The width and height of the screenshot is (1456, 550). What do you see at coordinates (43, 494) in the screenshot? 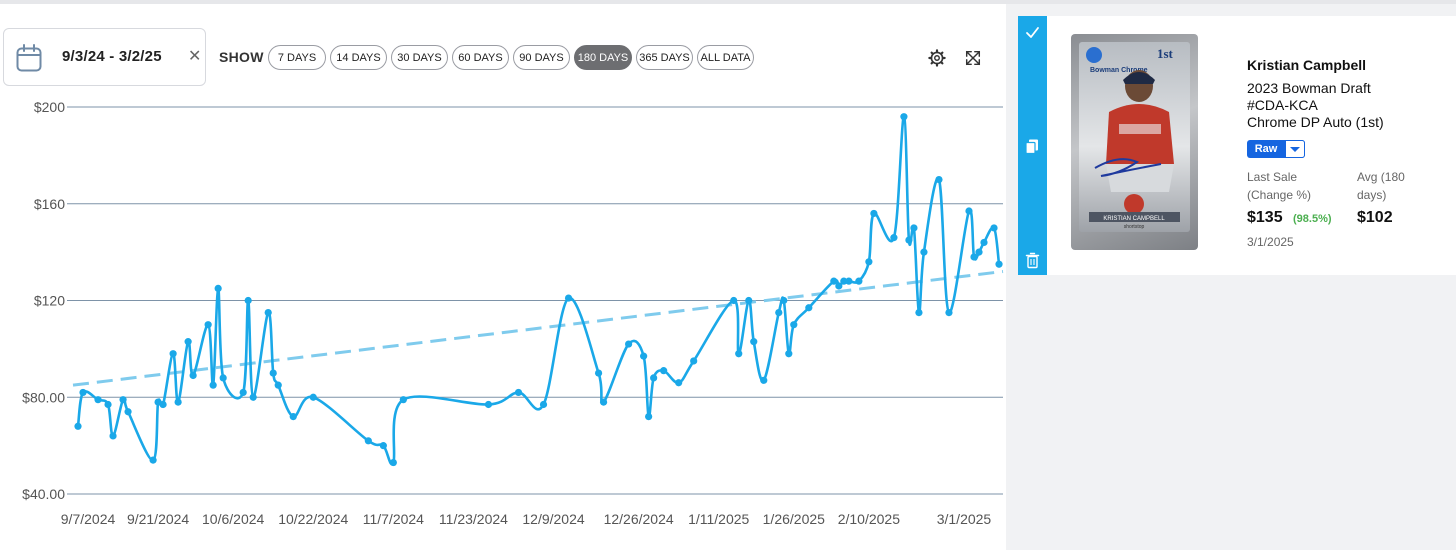
I see `y-tick-label: $40.00` at bounding box center [43, 494].